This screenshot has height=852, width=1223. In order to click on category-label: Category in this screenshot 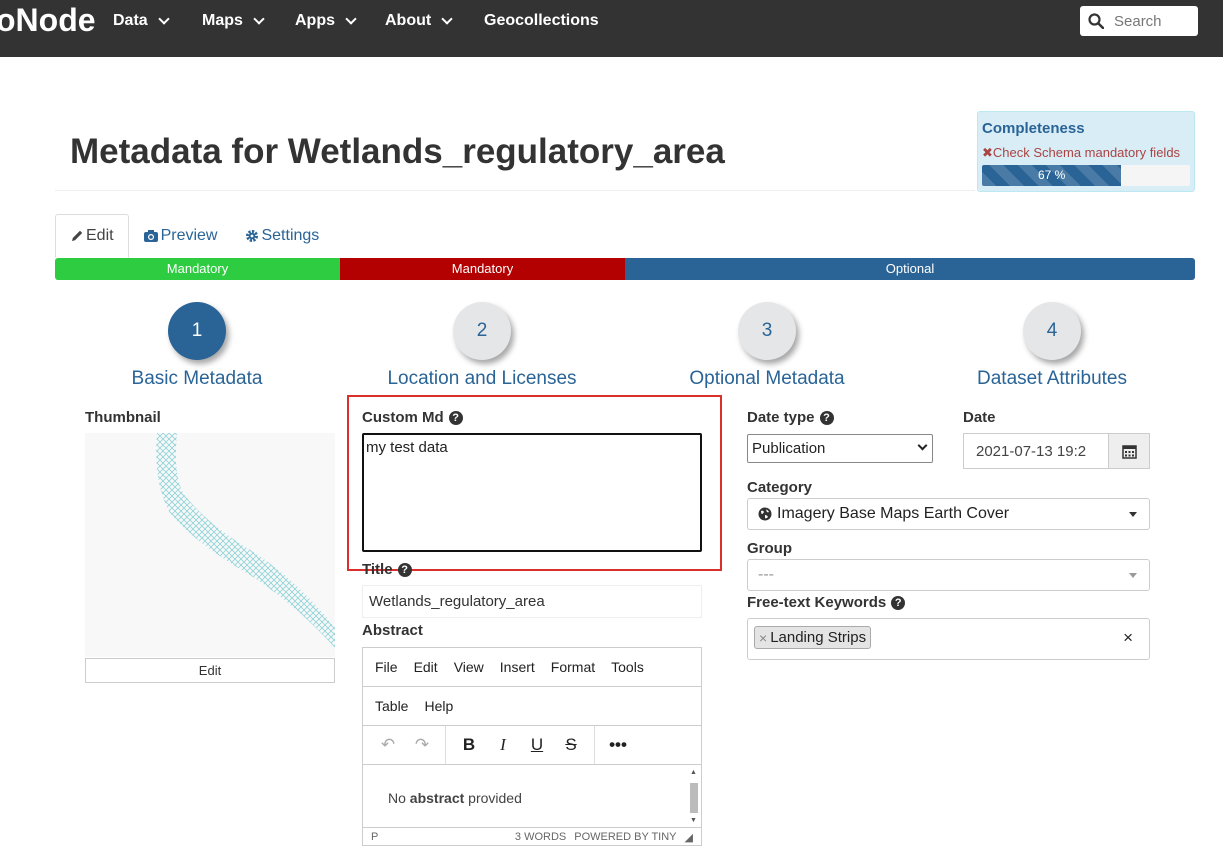, I will do `click(779, 487)`.